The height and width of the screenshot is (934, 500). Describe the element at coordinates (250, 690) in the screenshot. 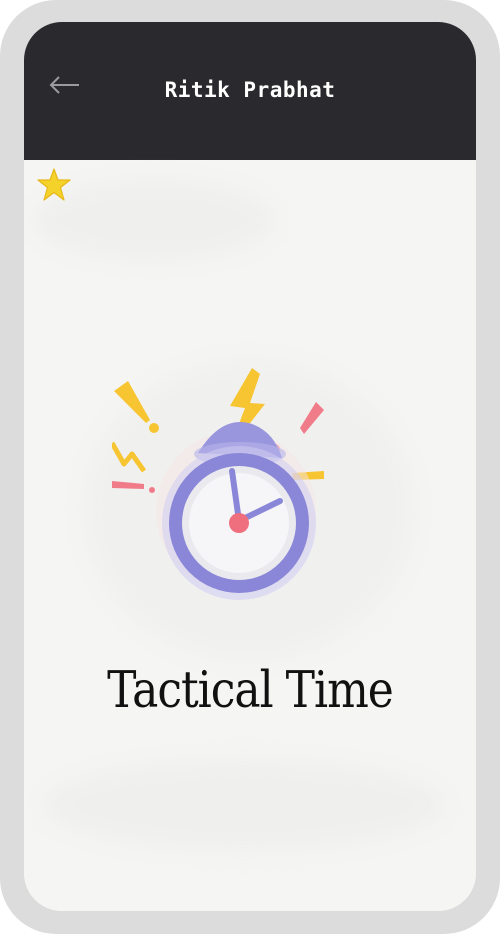

I see `brand-title: Tactical Time` at that location.